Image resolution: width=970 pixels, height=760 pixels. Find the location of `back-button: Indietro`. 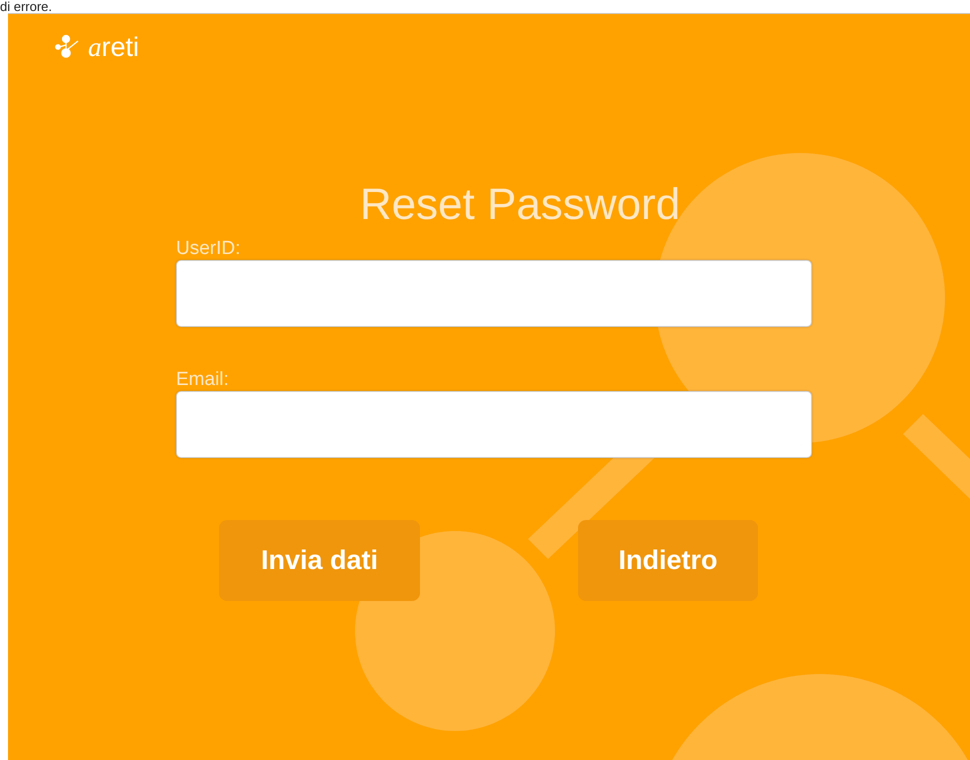

back-button: Indietro is located at coordinates (668, 560).